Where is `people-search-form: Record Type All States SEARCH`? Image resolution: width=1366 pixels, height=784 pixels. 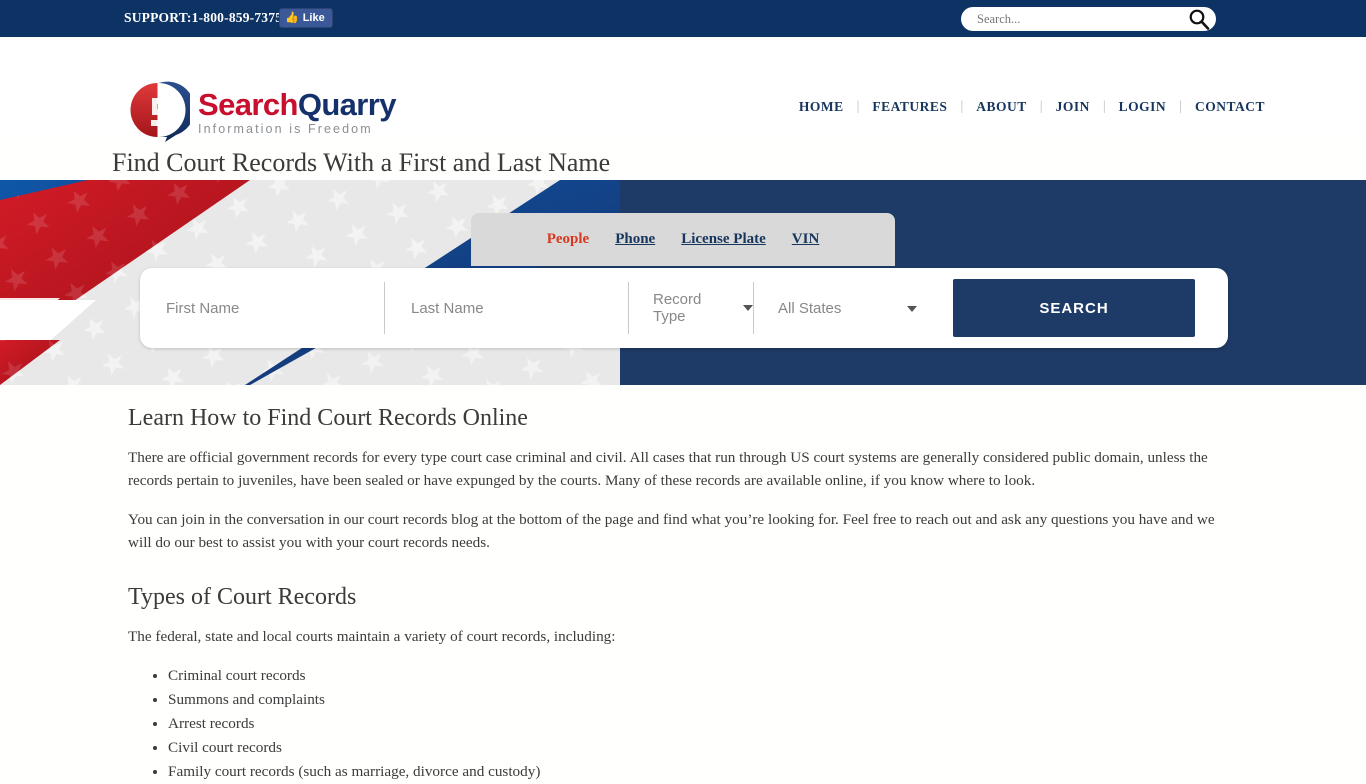 people-search-form: Record Type All States SEARCH is located at coordinates (684, 308).